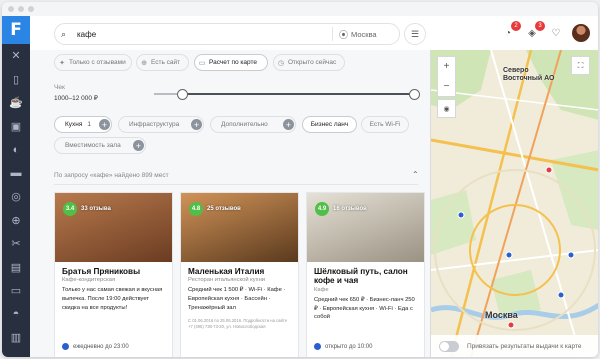  I want to click on coffee-icon: ☕, so click(16, 103).